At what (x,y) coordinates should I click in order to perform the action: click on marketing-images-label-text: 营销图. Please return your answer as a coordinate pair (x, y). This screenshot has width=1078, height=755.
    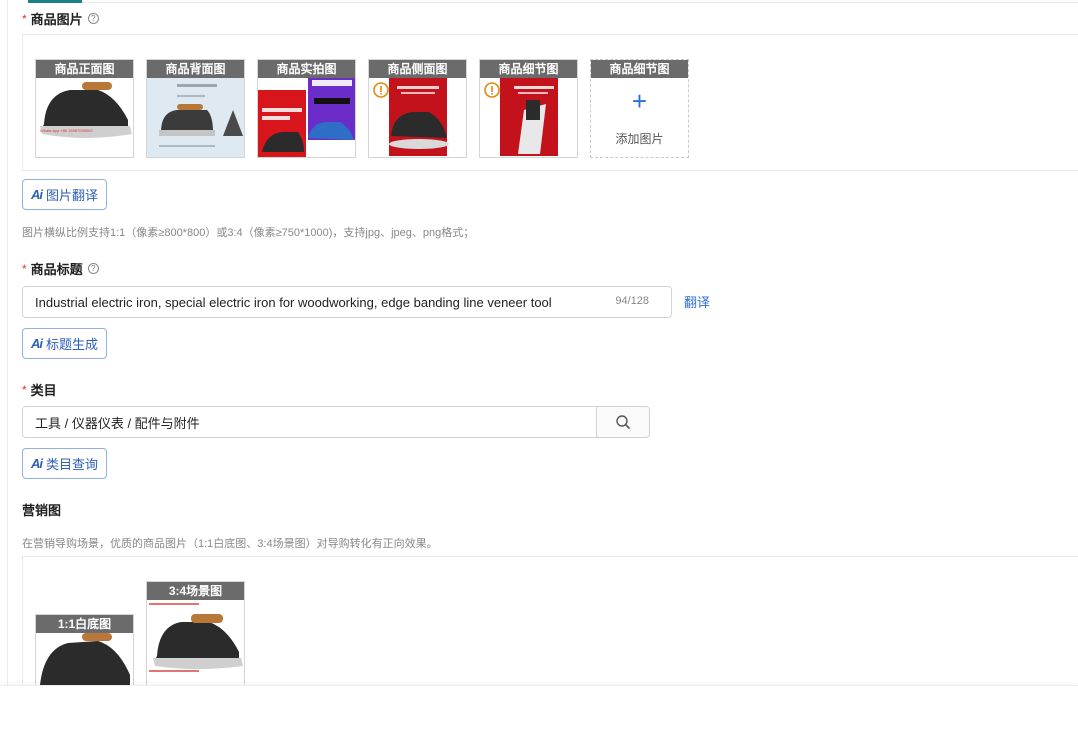
    Looking at the image, I should click on (42, 510).